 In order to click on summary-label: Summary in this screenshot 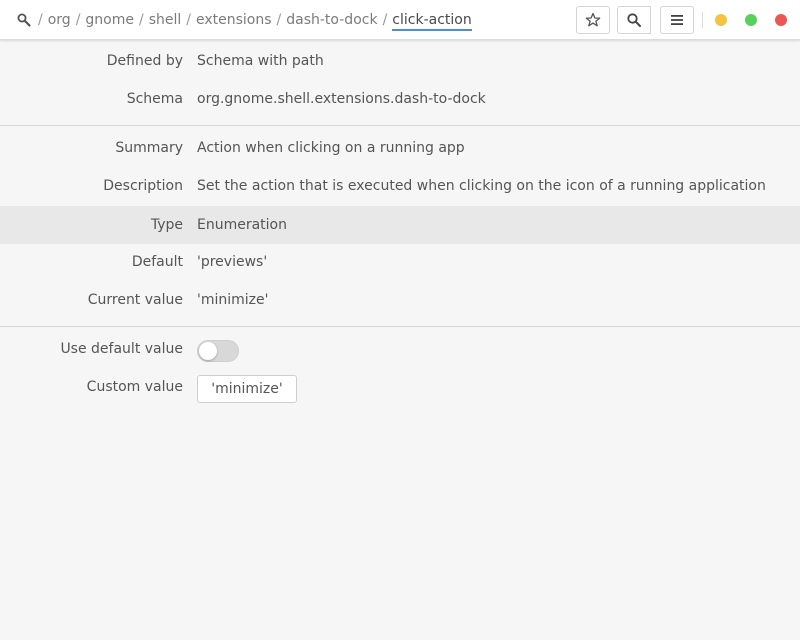, I will do `click(149, 148)`.